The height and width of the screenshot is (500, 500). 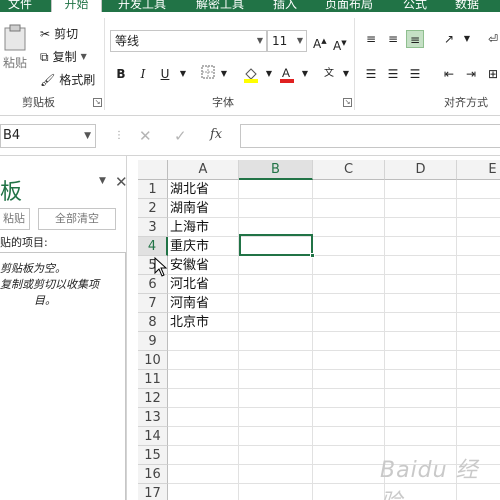 What do you see at coordinates (67, 79) in the screenshot?
I see `format-painter-button: 🖌 格式刷` at bounding box center [67, 79].